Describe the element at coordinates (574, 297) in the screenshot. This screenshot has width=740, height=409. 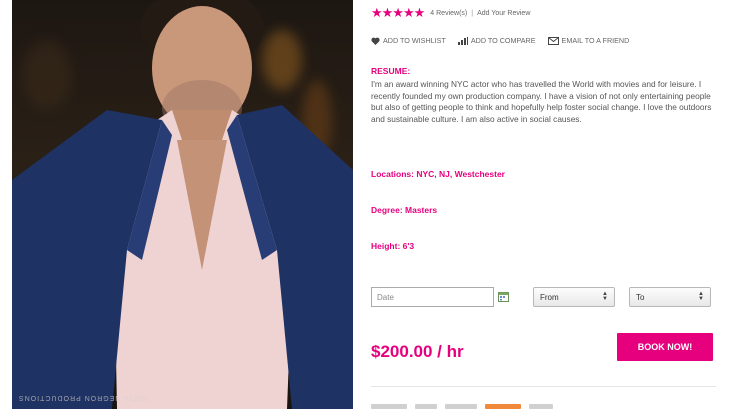
I see `from-select: From ▲ ▼` at that location.